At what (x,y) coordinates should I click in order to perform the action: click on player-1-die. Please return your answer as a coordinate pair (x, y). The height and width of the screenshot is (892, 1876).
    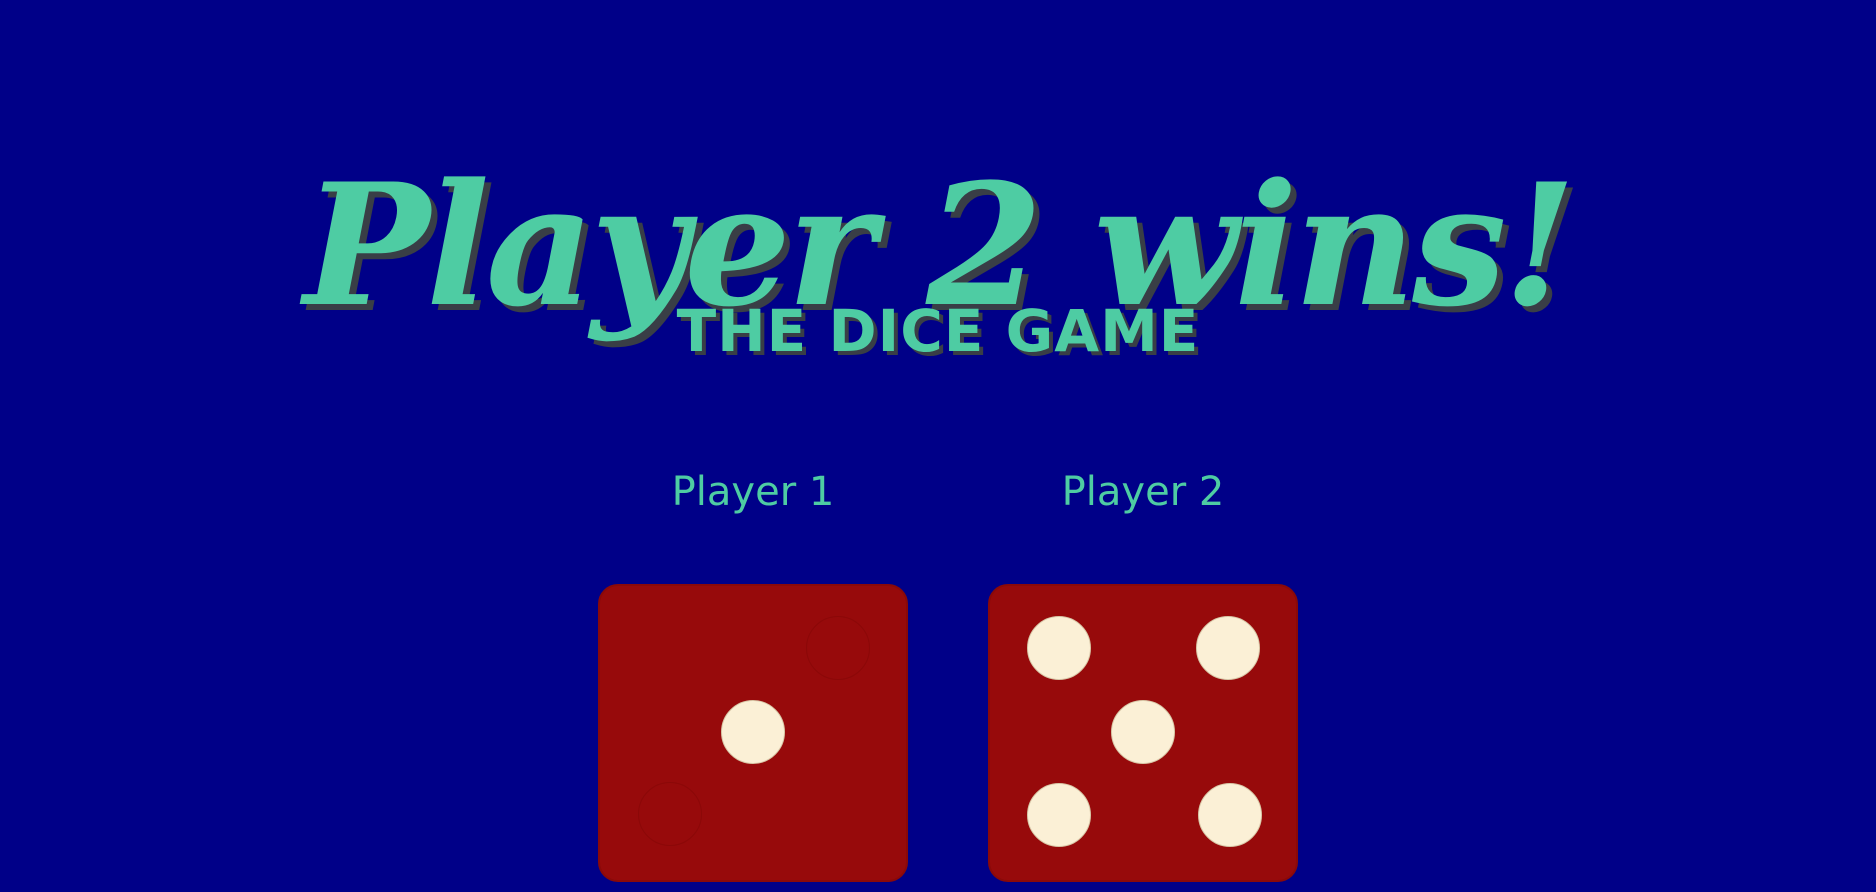
    Looking at the image, I should click on (753, 733).